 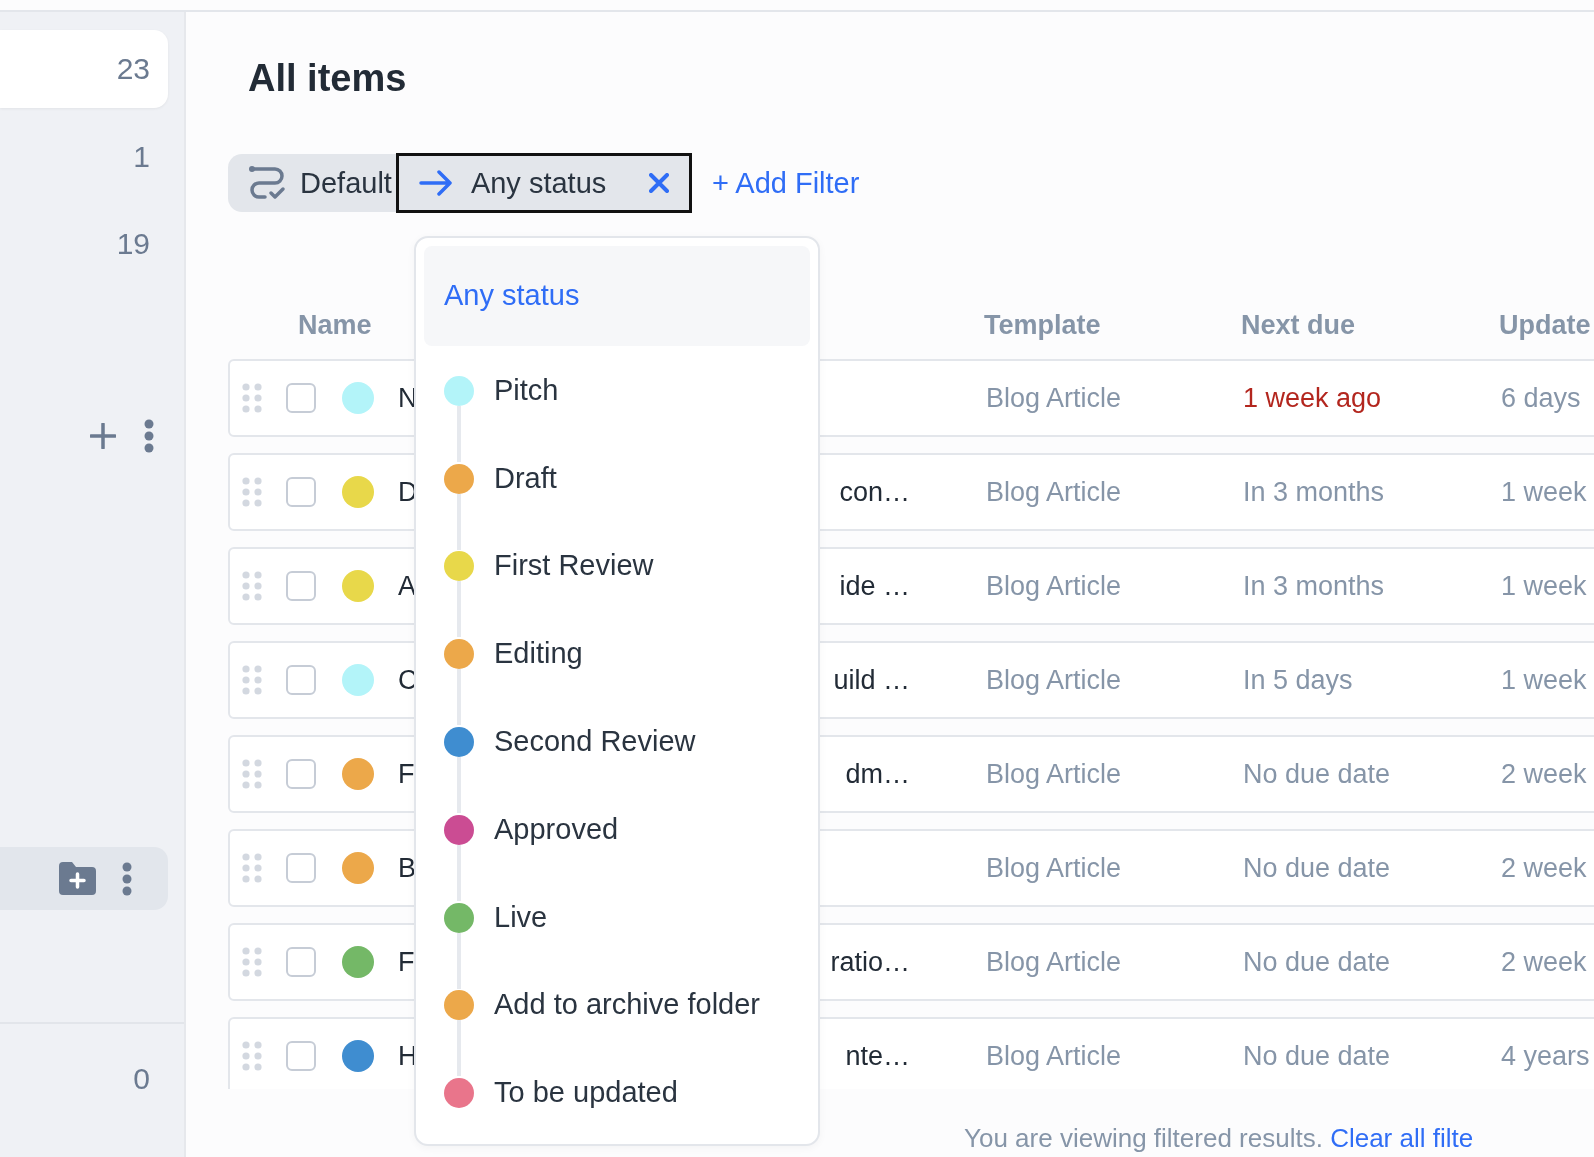 I want to click on table-cell-text: 4 years, so click(x=1546, y=1056).